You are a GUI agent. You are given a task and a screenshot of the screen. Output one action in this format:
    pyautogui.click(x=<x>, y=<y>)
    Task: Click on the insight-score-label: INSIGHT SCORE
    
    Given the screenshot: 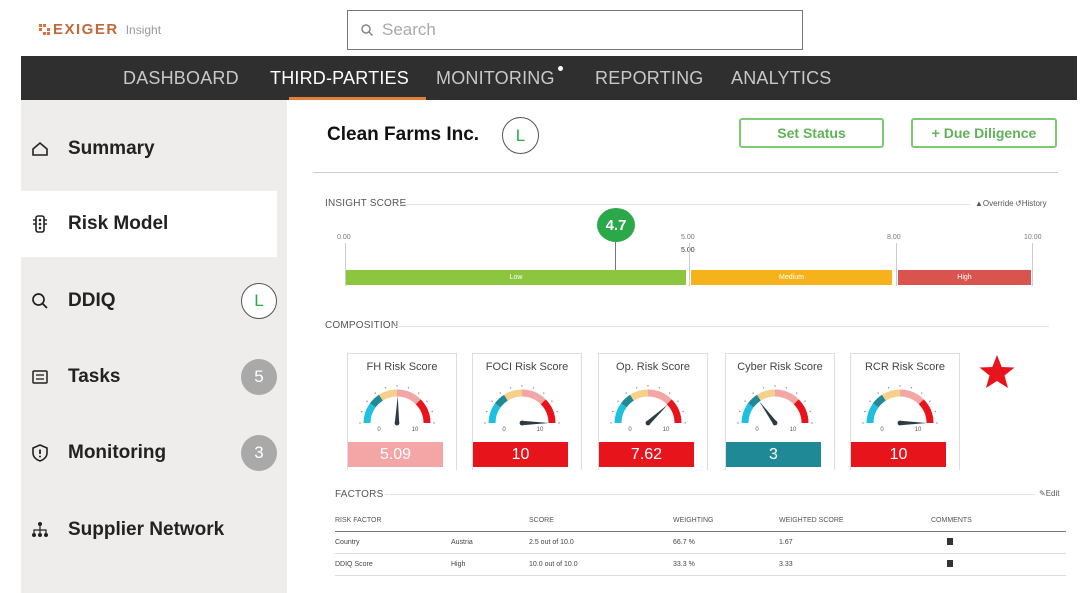 What is the action you would take?
    pyautogui.click(x=366, y=203)
    